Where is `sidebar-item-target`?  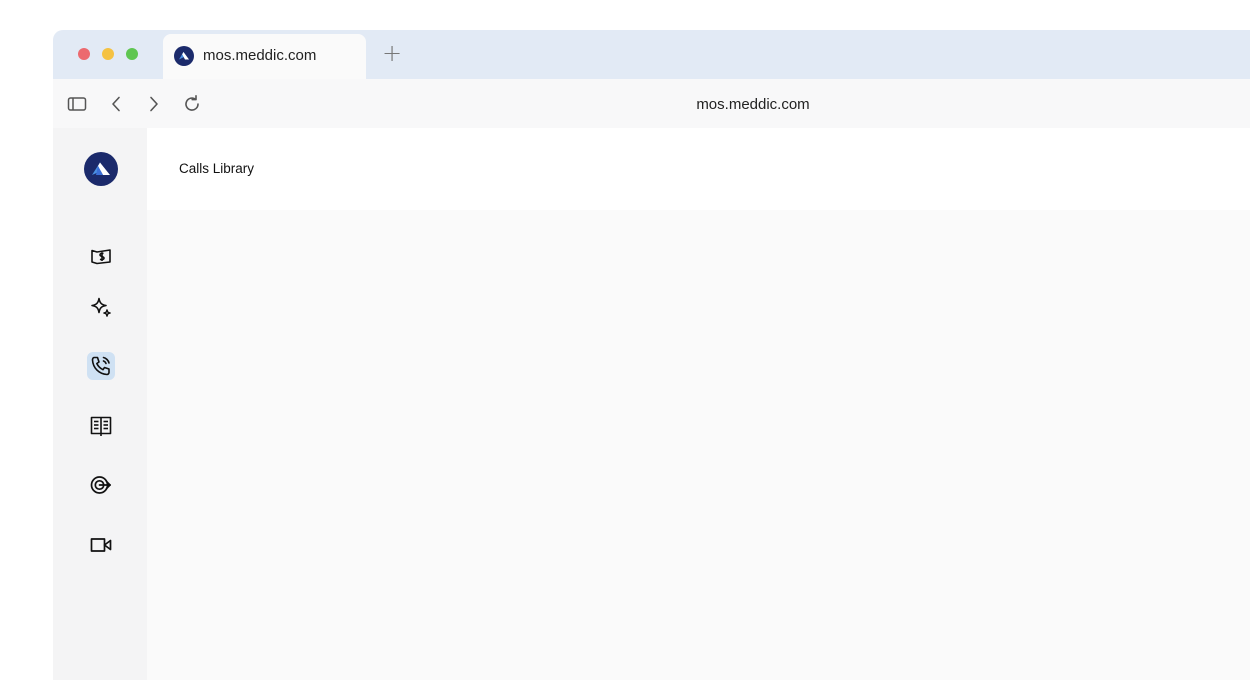 sidebar-item-target is located at coordinates (101, 485).